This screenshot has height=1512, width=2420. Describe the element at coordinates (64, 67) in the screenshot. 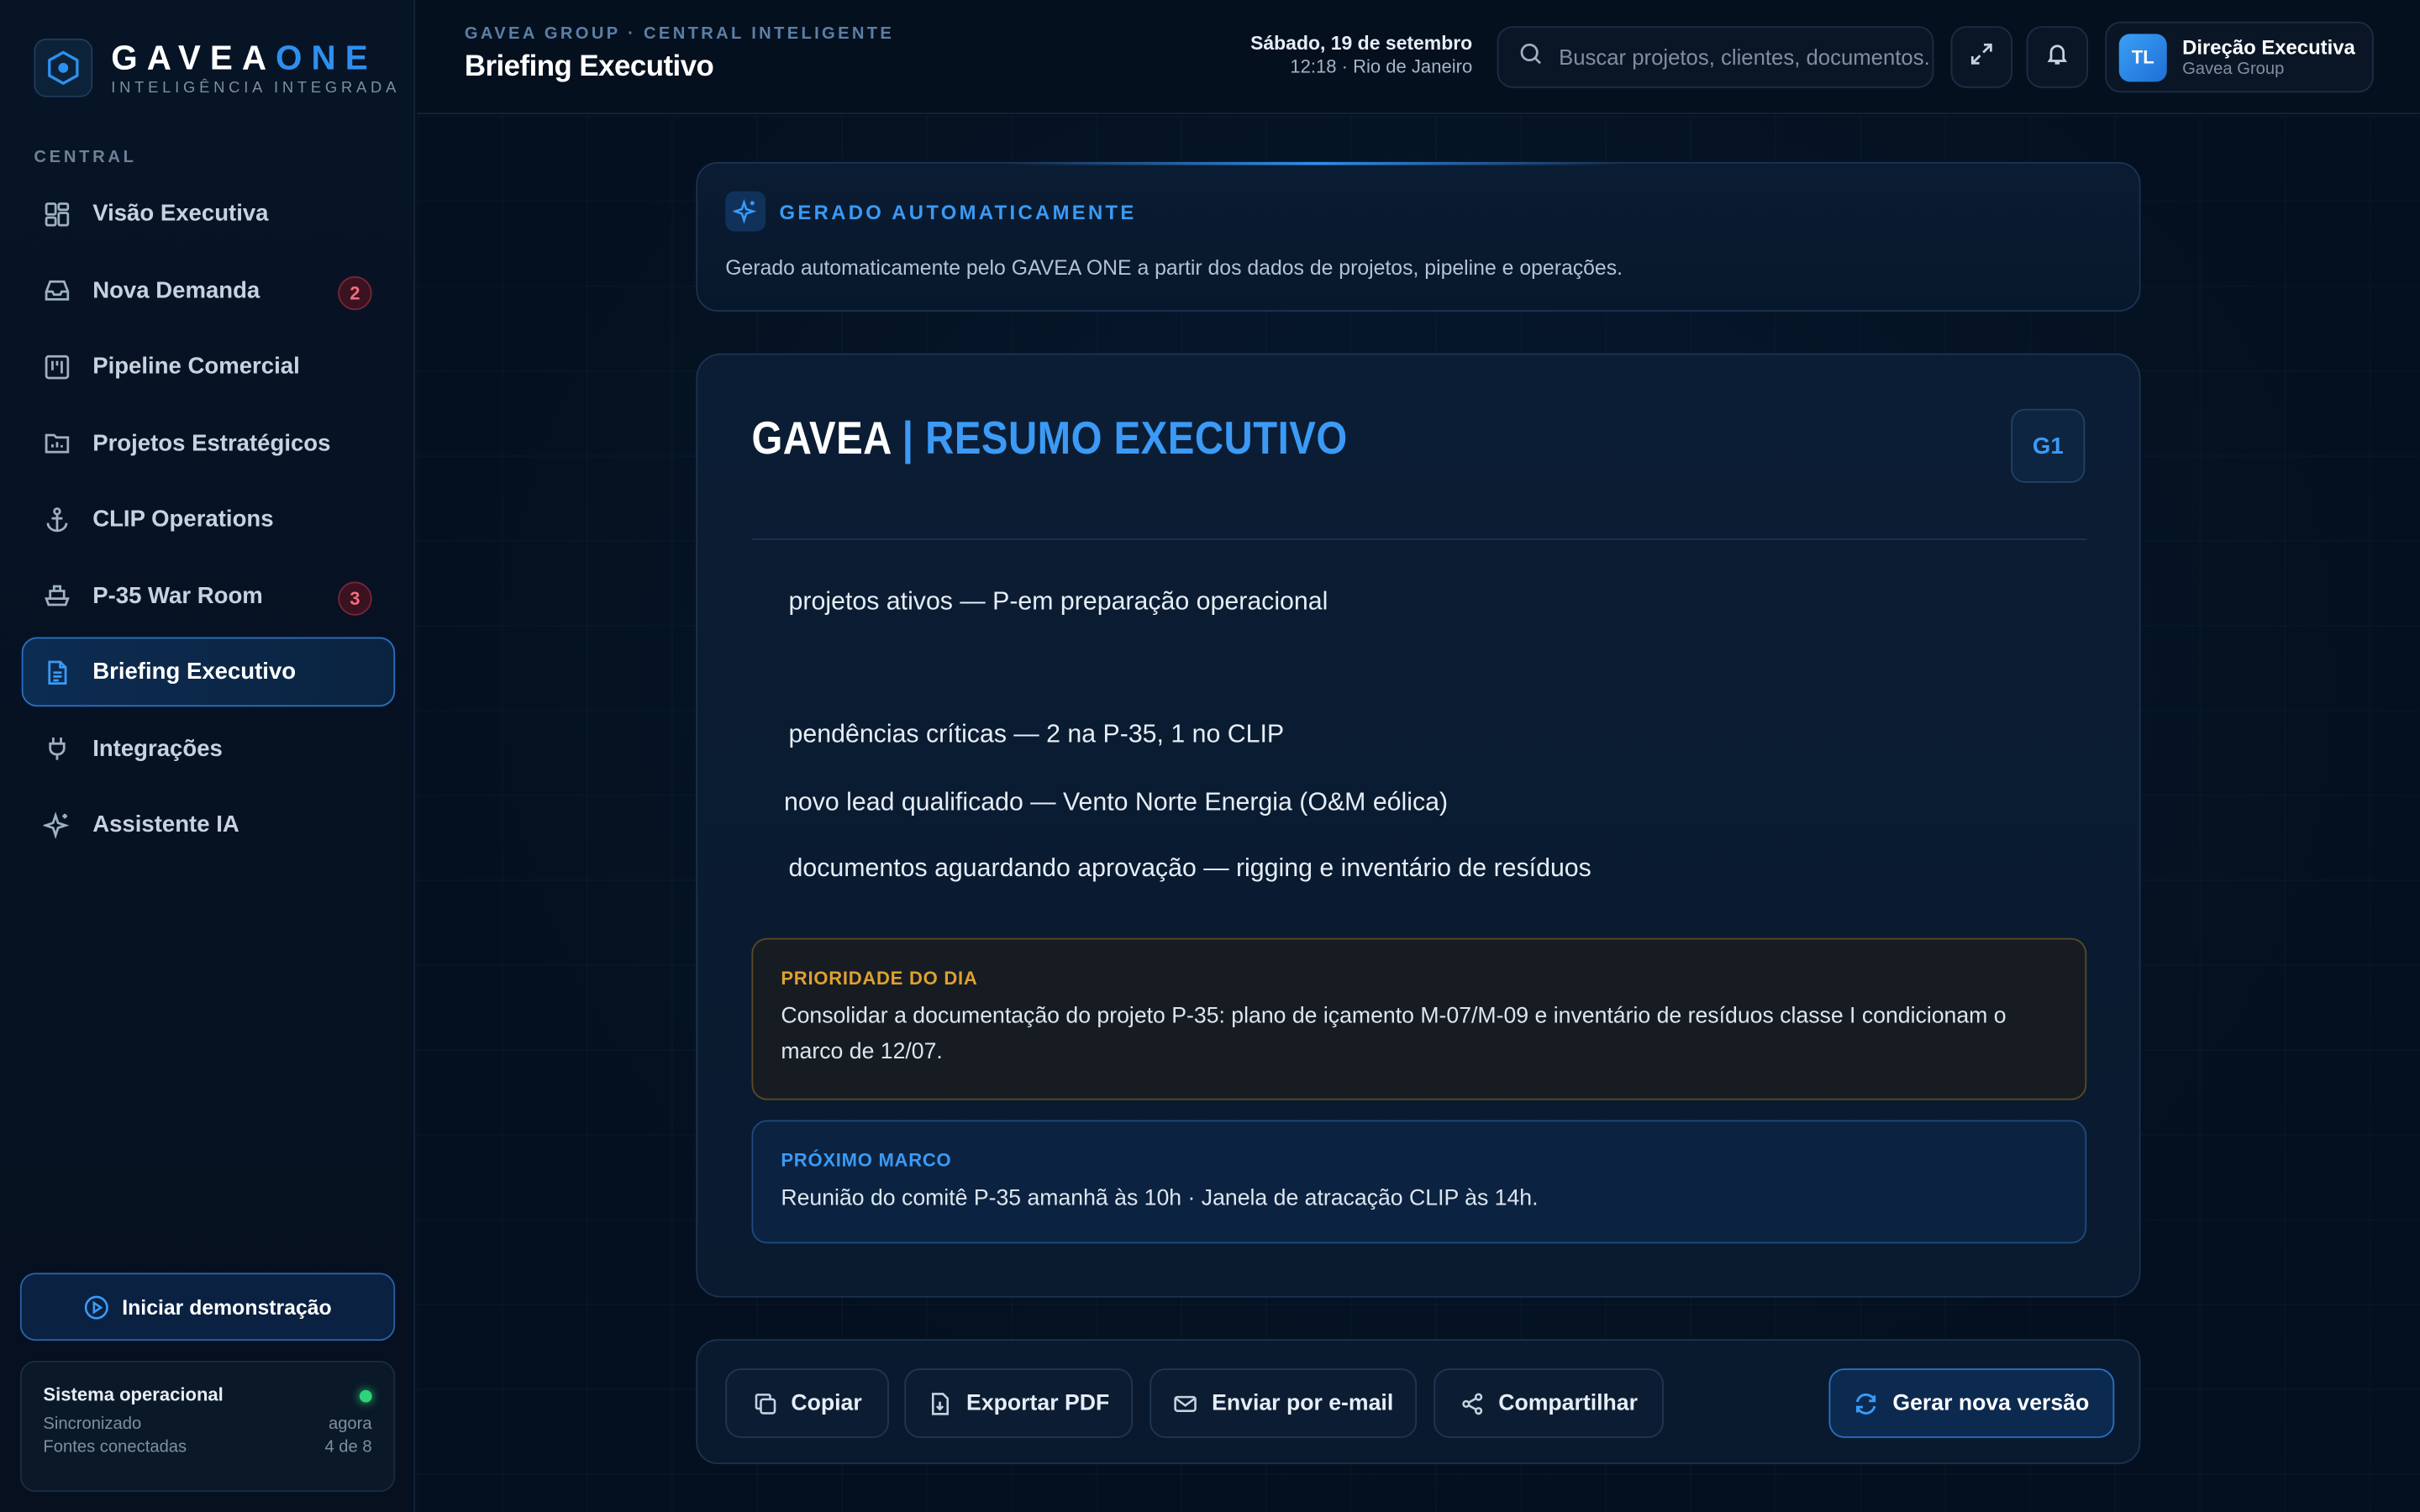

I see `hexagon-logo-icon` at that location.